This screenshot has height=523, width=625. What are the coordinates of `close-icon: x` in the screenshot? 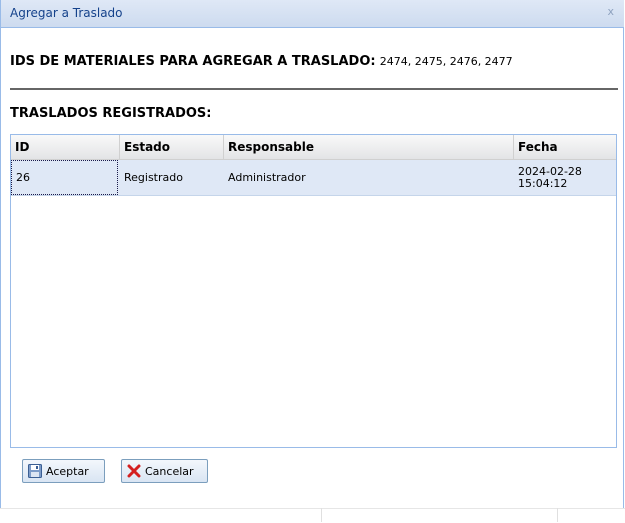 It's located at (610, 11).